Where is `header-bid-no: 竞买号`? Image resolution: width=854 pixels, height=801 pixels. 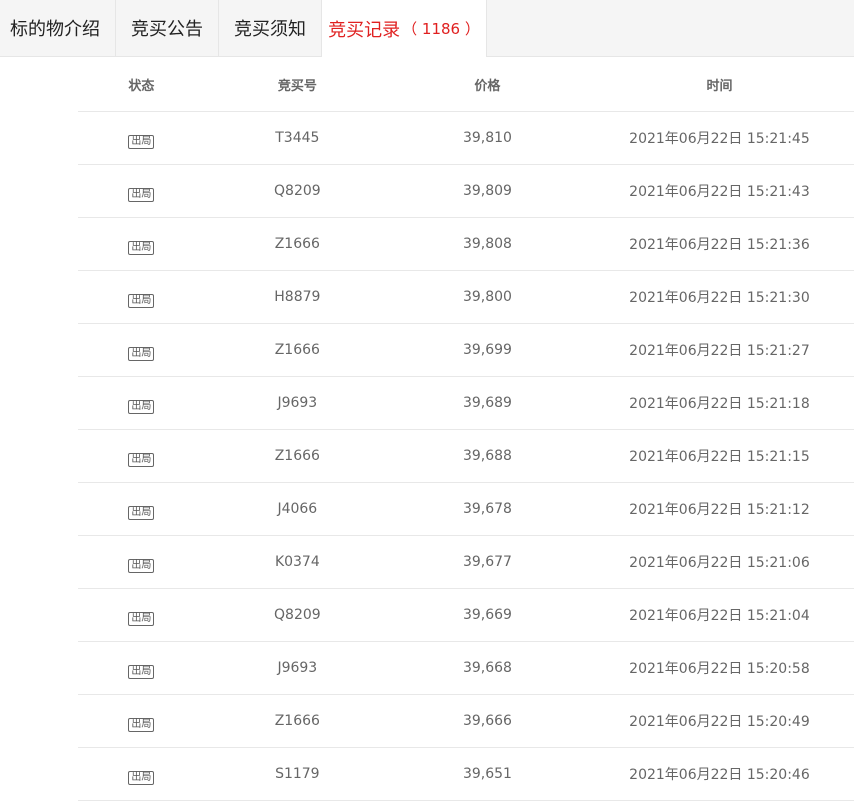
header-bid-no: 竞买号 is located at coordinates (297, 86).